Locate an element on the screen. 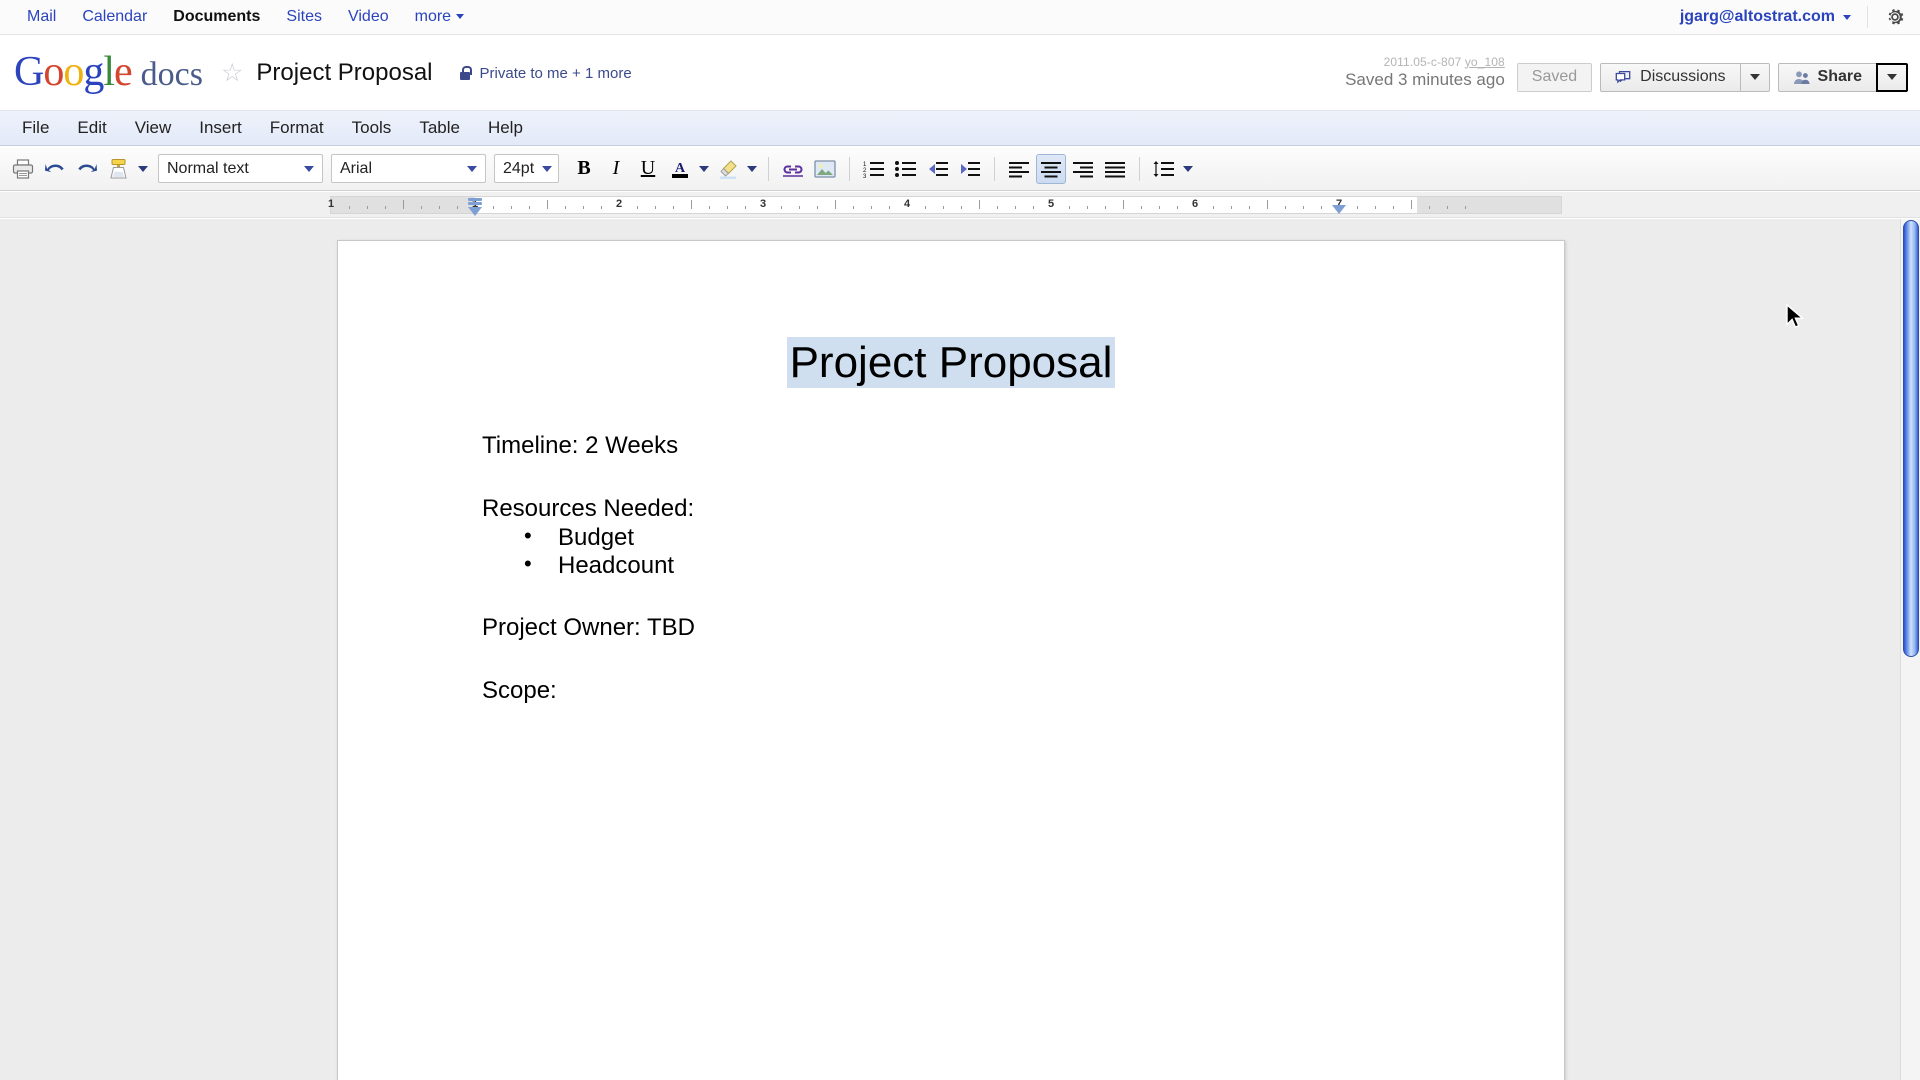 This screenshot has height=1080, width=1920. align-justify-icon is located at coordinates (1115, 169).